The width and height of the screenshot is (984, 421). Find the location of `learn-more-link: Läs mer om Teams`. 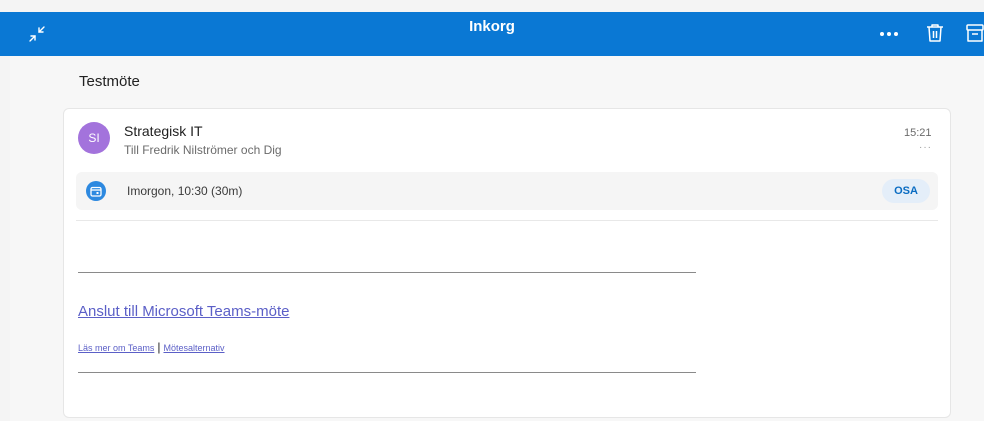

learn-more-link: Läs mer om Teams is located at coordinates (116, 348).